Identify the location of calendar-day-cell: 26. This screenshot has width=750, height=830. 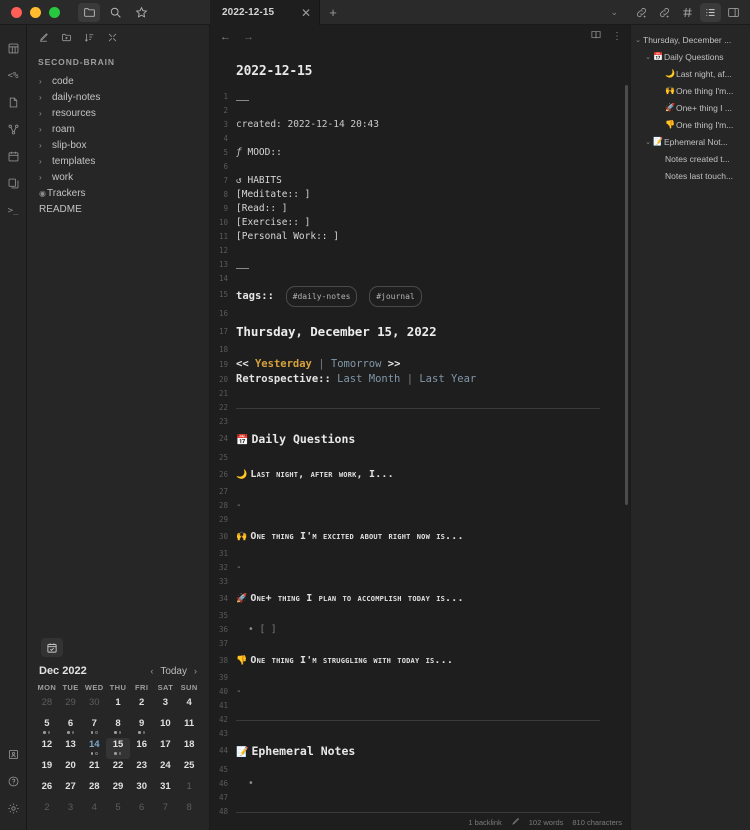
(47, 790).